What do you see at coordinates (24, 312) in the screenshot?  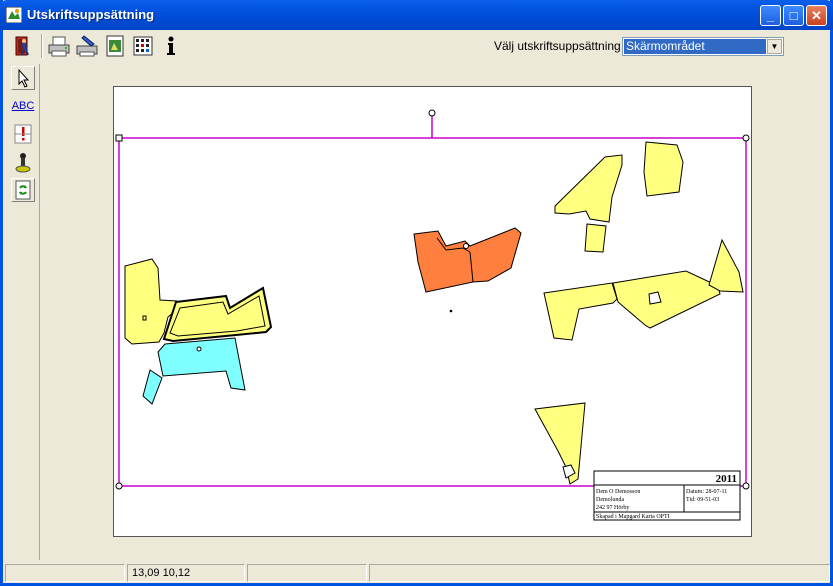 I see `left-toolbar: ABC` at bounding box center [24, 312].